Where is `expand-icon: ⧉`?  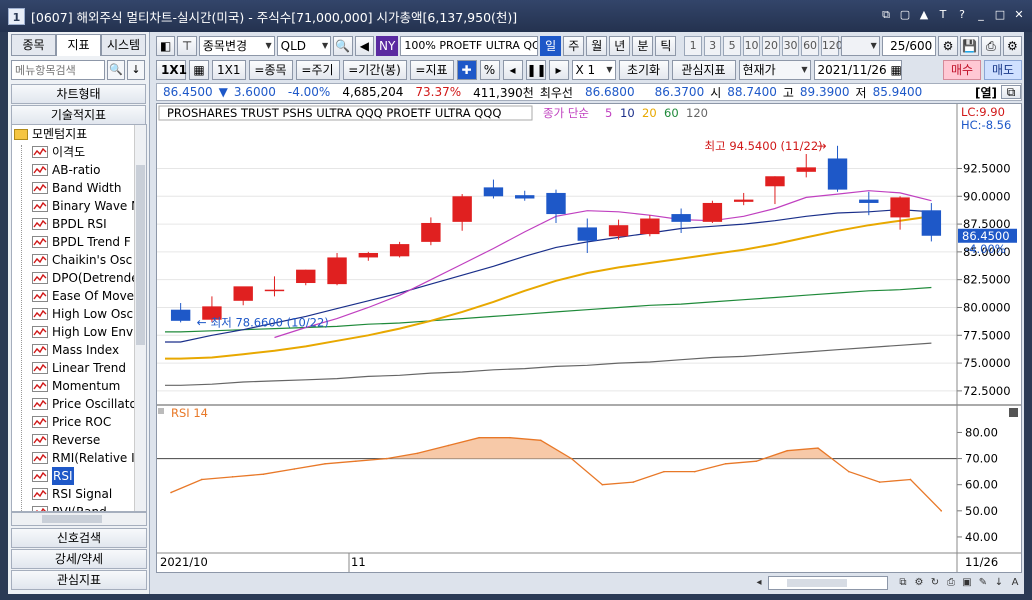 expand-icon: ⧉ is located at coordinates (1011, 92).